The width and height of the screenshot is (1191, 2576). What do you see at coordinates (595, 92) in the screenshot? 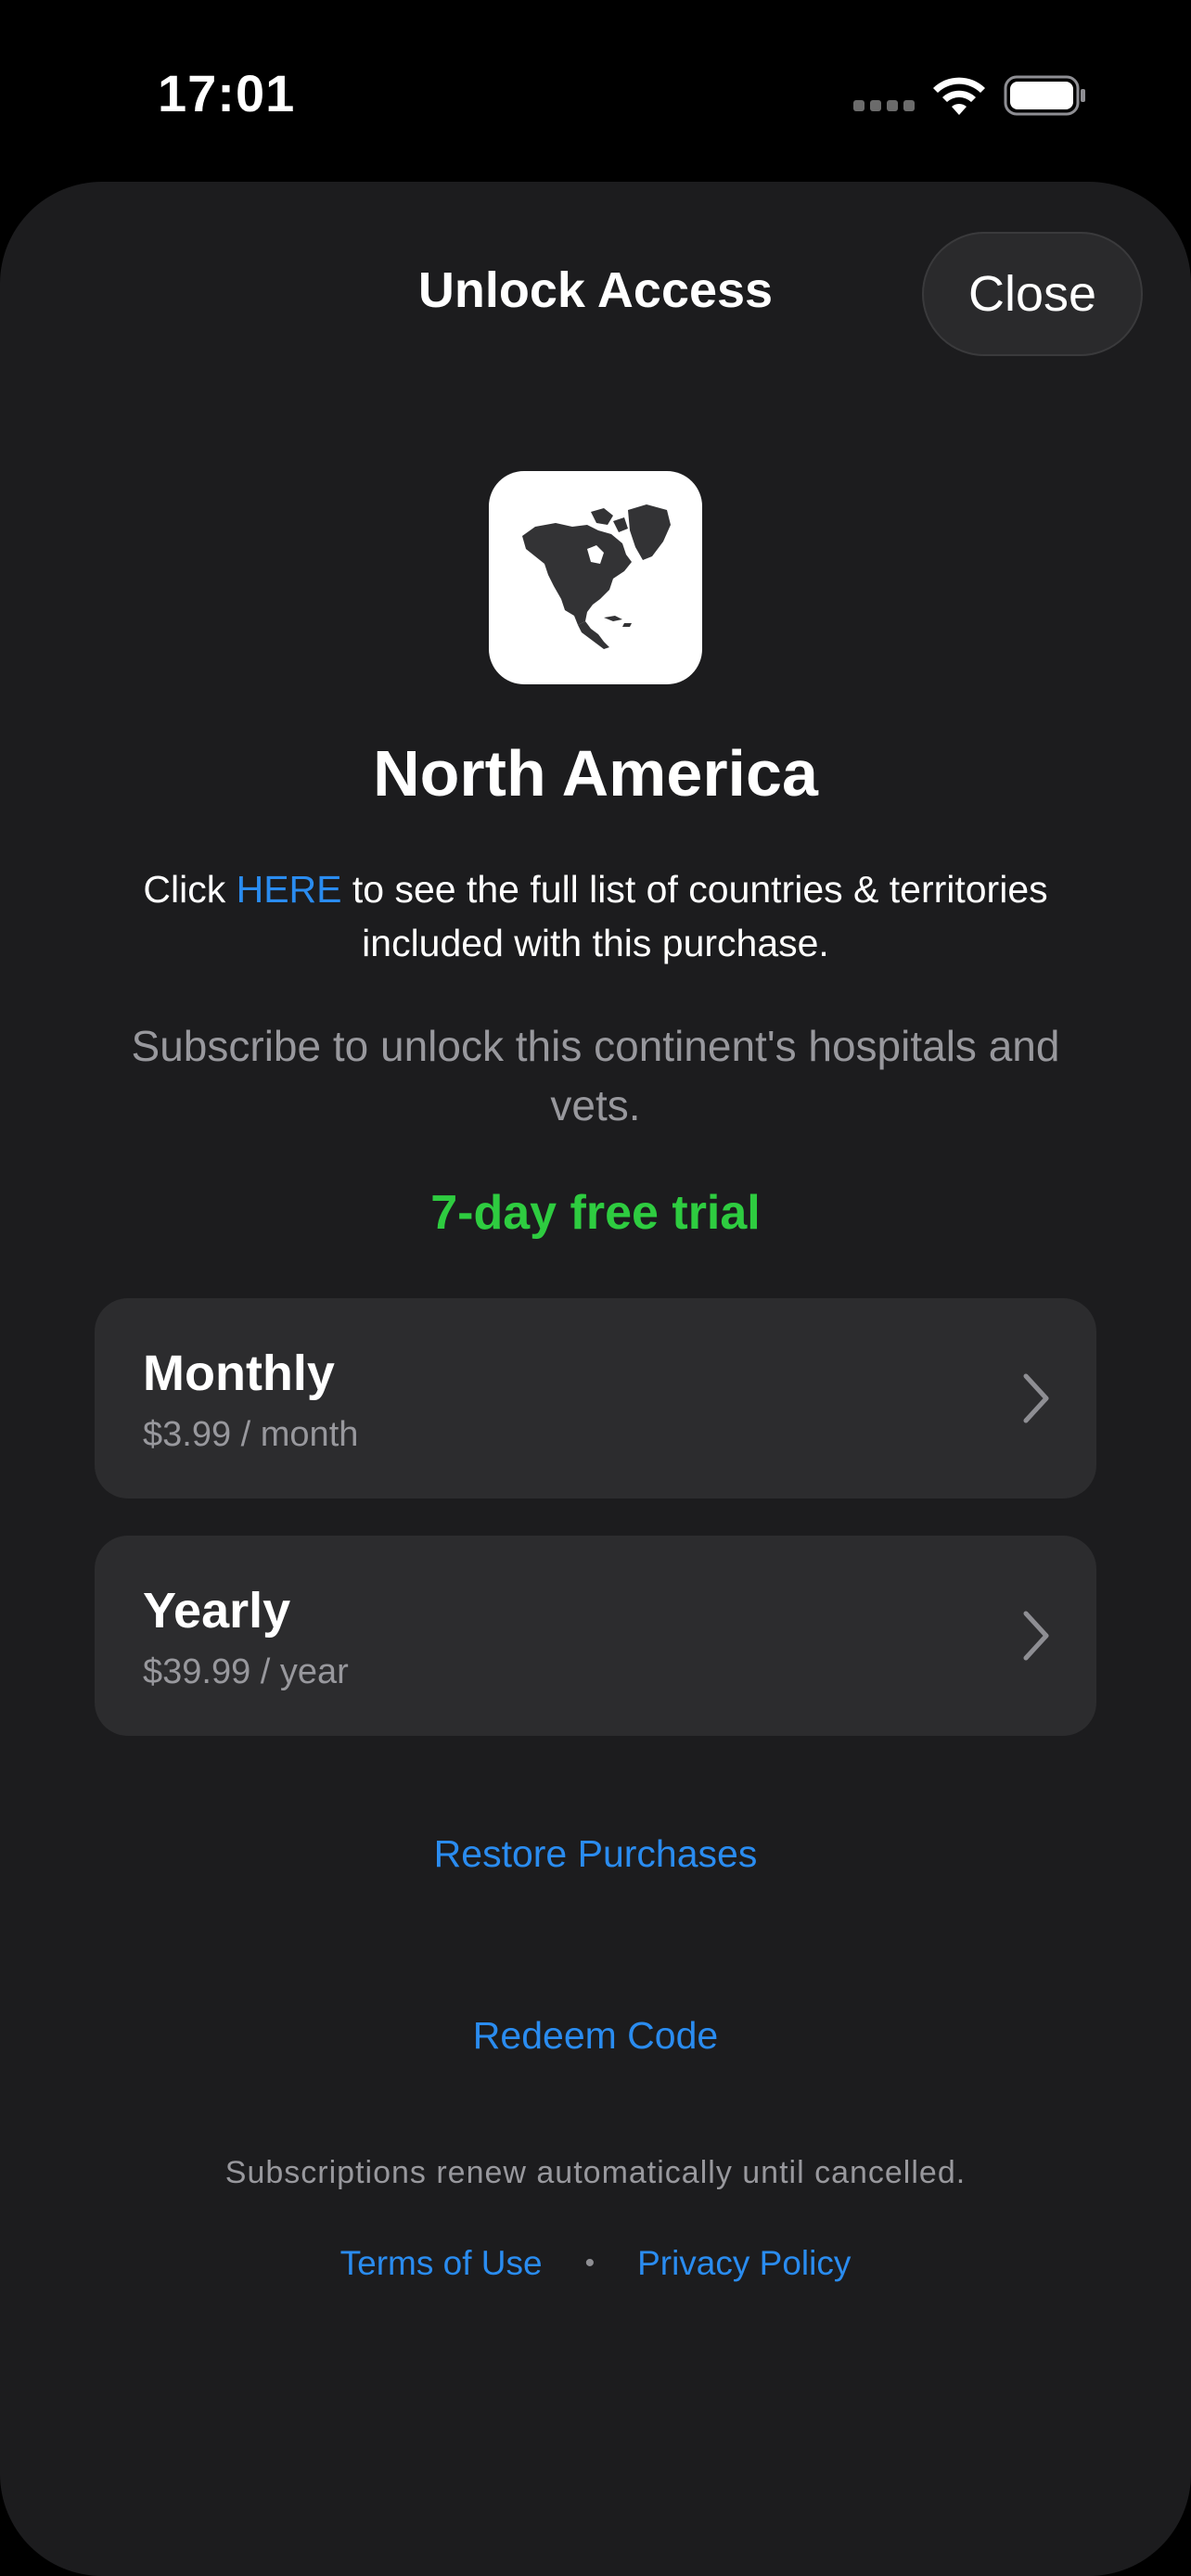
I see `status-bar: 17:01` at bounding box center [595, 92].